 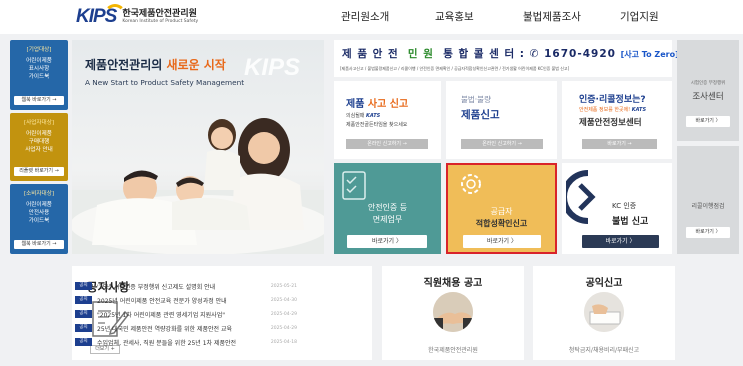 I want to click on nav-illegal-products: 불법제품조사, so click(x=552, y=16).